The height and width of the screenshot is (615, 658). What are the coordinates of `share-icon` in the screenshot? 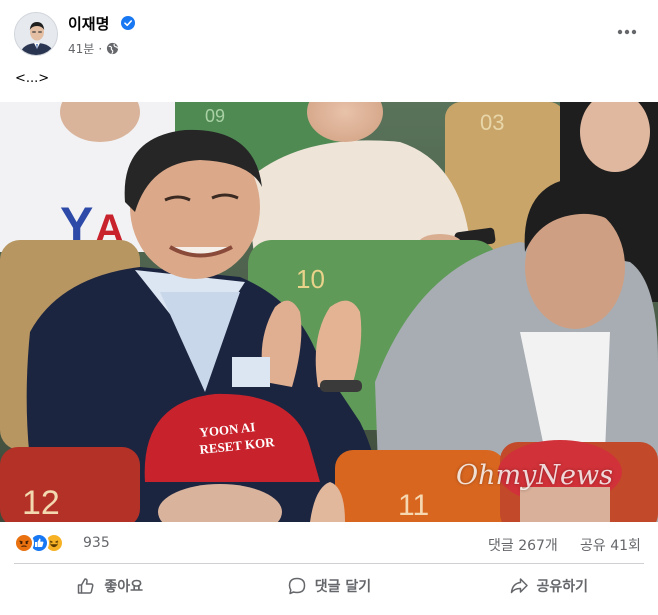 It's located at (519, 586).